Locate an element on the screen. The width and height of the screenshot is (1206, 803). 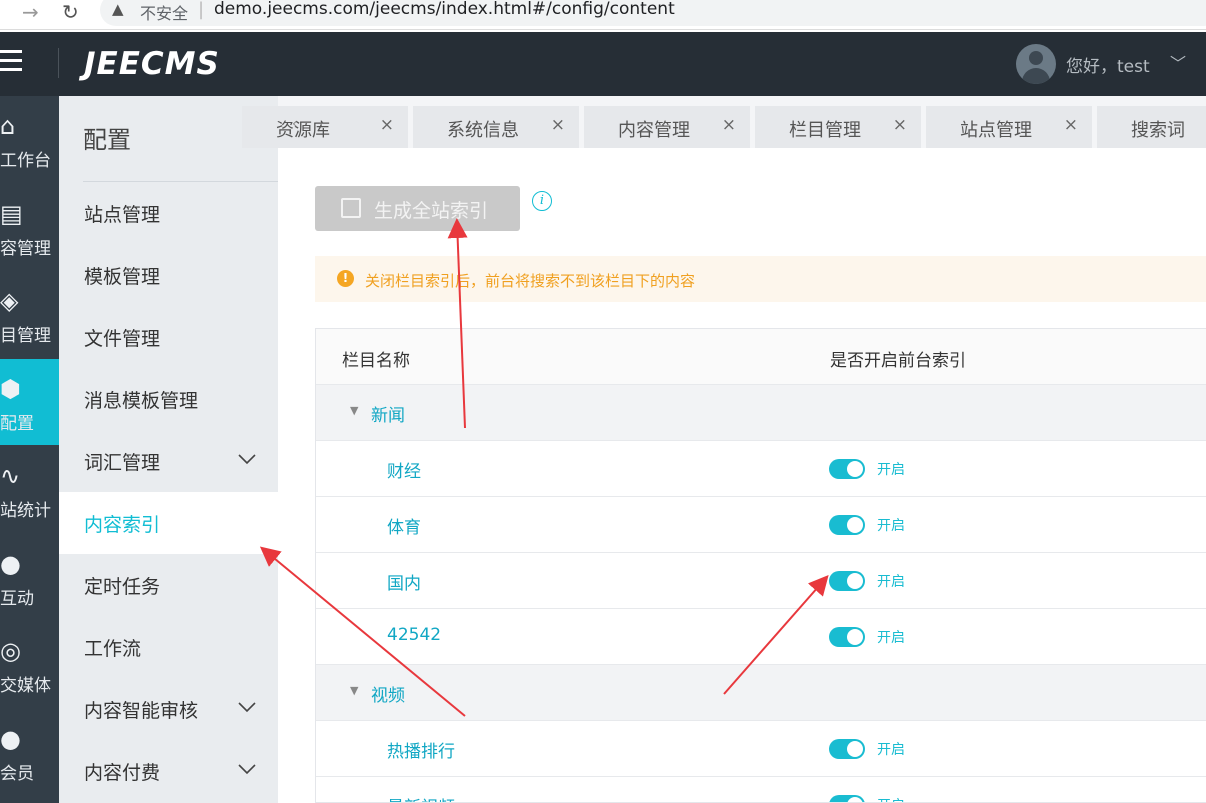
tab-label: 内容管理 is located at coordinates (654, 130).